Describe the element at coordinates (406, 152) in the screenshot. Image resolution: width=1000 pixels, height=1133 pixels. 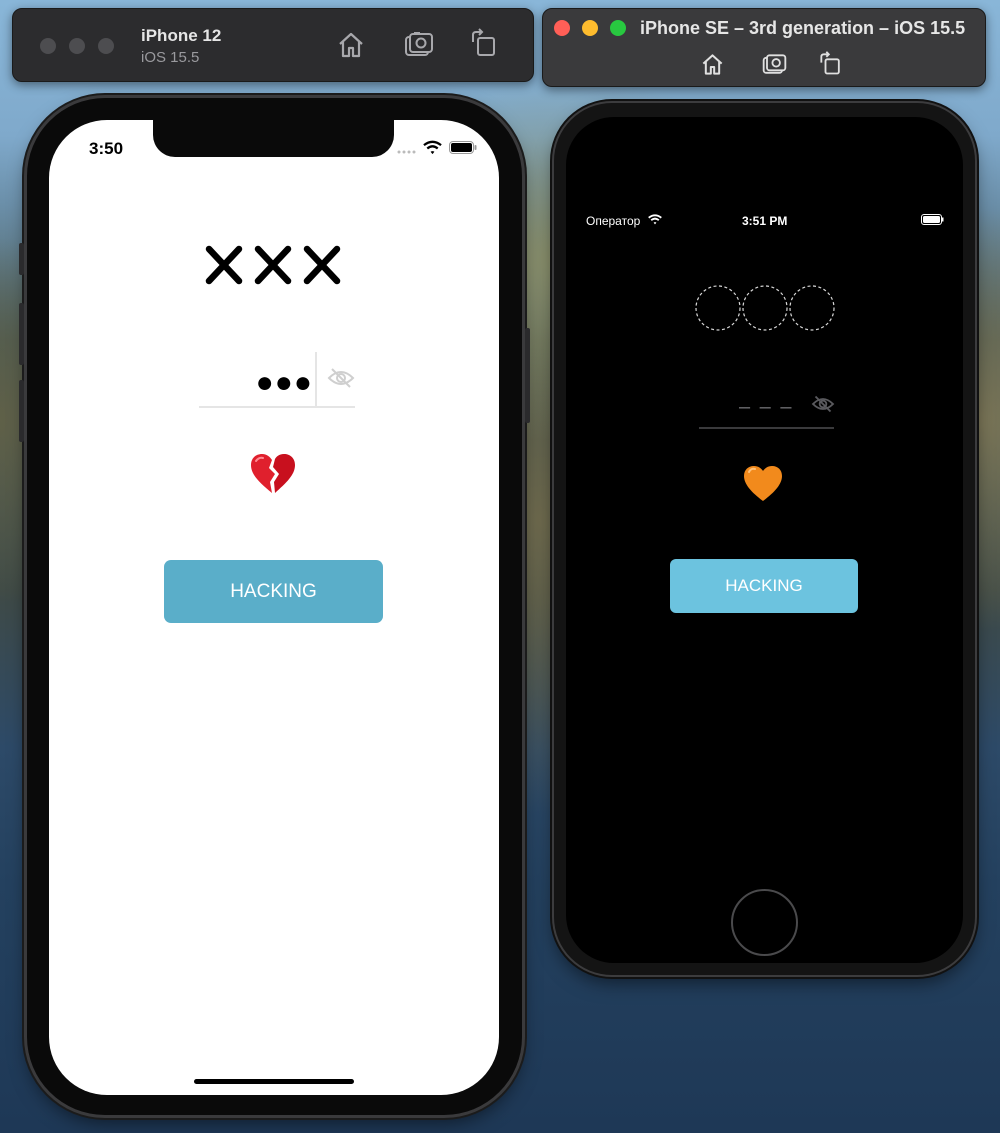
I see `signal-icon` at that location.